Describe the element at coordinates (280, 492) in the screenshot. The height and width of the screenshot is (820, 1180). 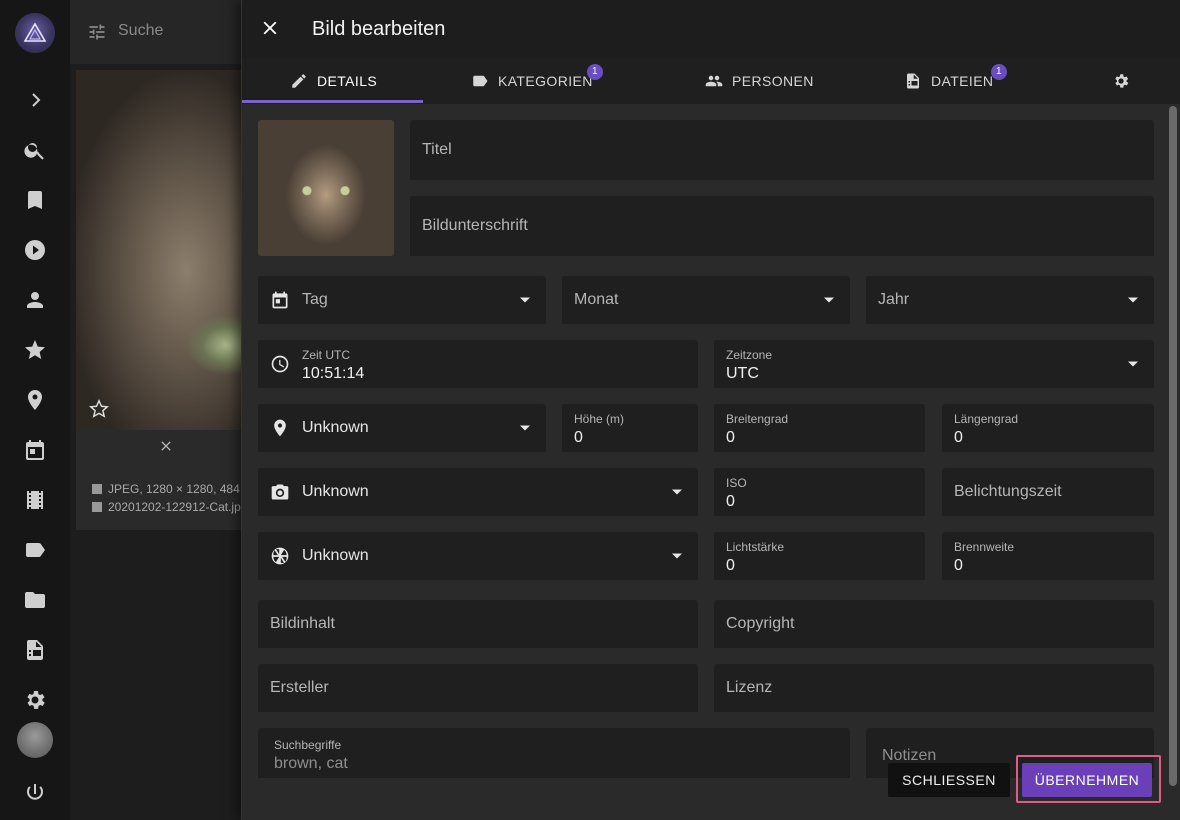
I see `camera-icon` at that location.